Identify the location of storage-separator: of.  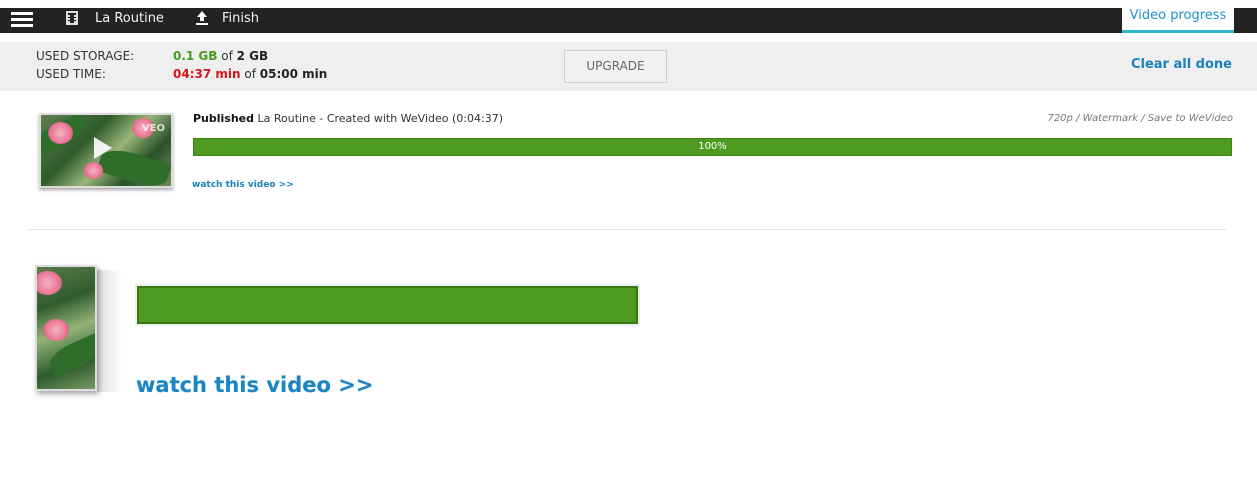
(227, 56).